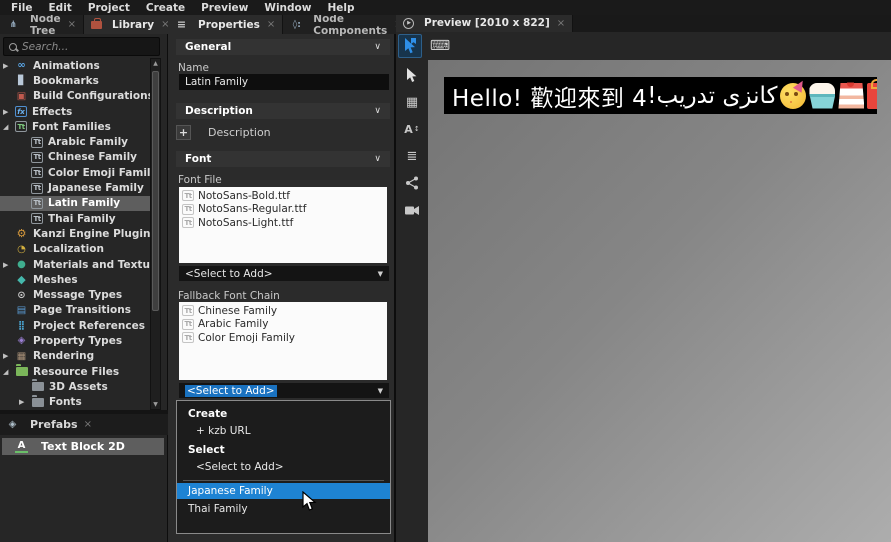 The width and height of the screenshot is (891, 542). I want to click on layers-icon: ≣, so click(412, 156).